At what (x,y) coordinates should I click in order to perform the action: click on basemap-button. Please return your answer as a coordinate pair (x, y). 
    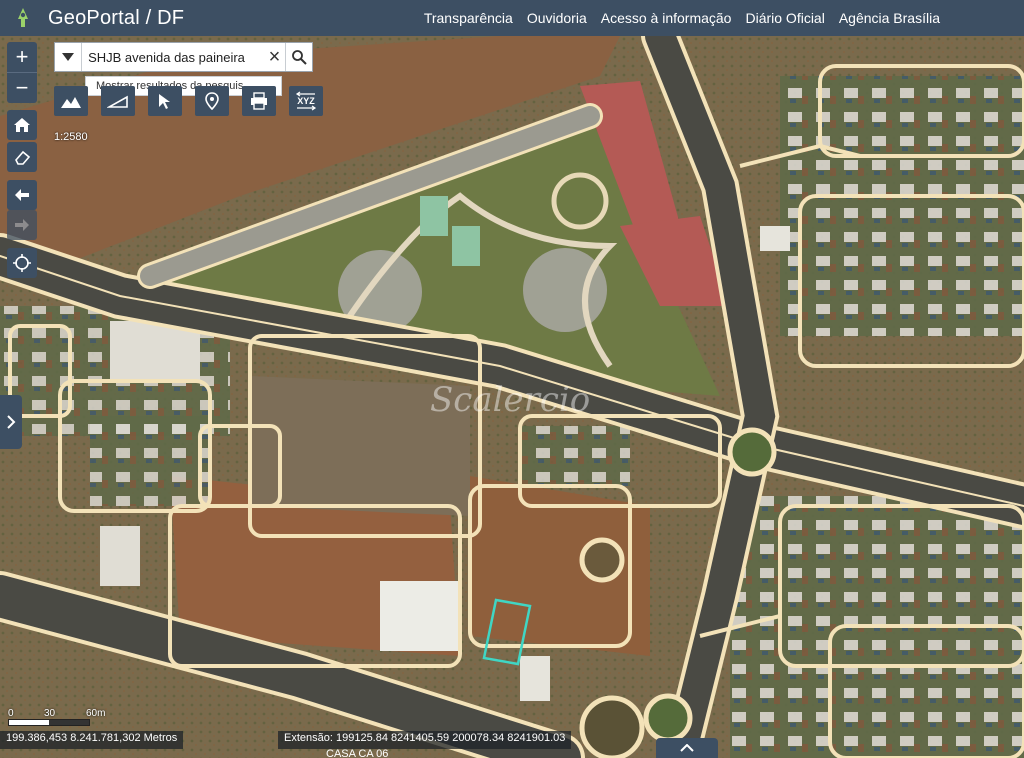
    Looking at the image, I should click on (71, 101).